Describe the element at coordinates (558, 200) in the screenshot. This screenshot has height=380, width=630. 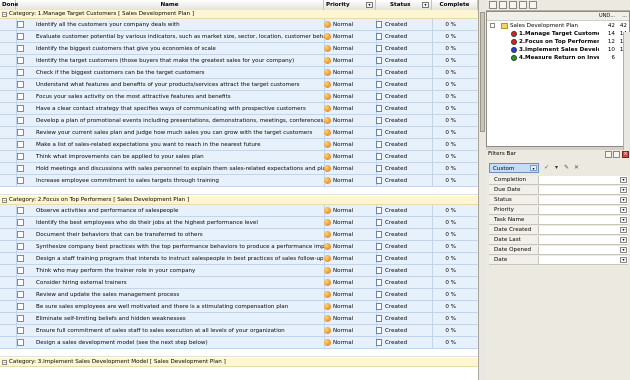
I see `filter-row: Status ▾` at that location.